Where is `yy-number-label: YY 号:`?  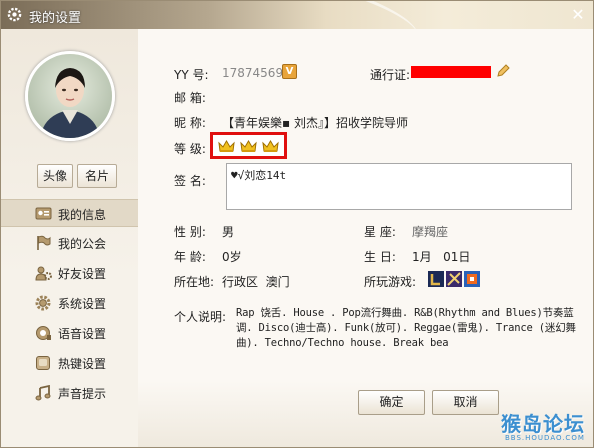 yy-number-label: YY 号: is located at coordinates (191, 75).